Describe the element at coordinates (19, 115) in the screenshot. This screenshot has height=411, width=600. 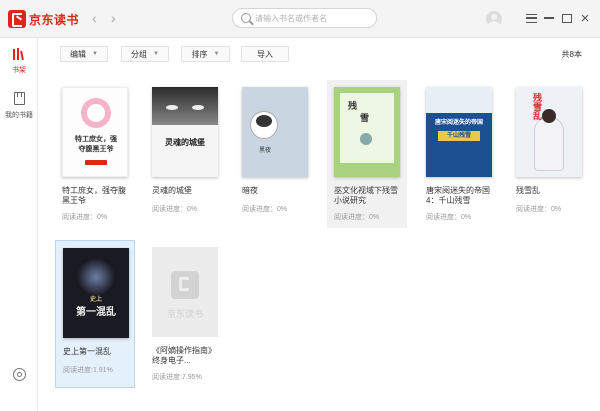
I see `sidebar-item-label: 我的书籍` at that location.